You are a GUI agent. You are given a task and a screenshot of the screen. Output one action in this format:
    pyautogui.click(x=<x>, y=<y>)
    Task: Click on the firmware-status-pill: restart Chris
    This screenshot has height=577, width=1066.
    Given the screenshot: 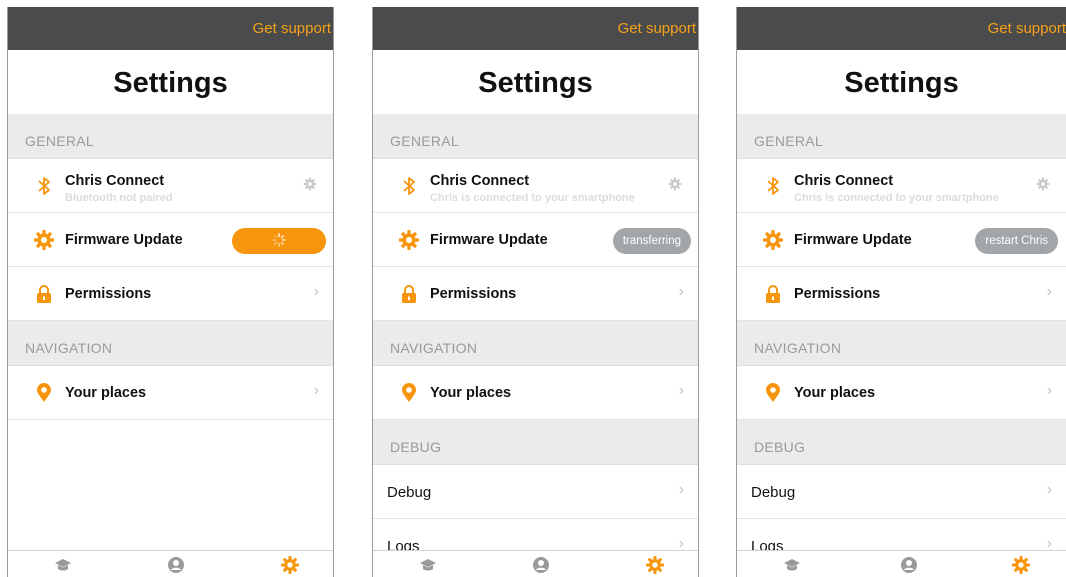 What is the action you would take?
    pyautogui.click(x=1016, y=241)
    